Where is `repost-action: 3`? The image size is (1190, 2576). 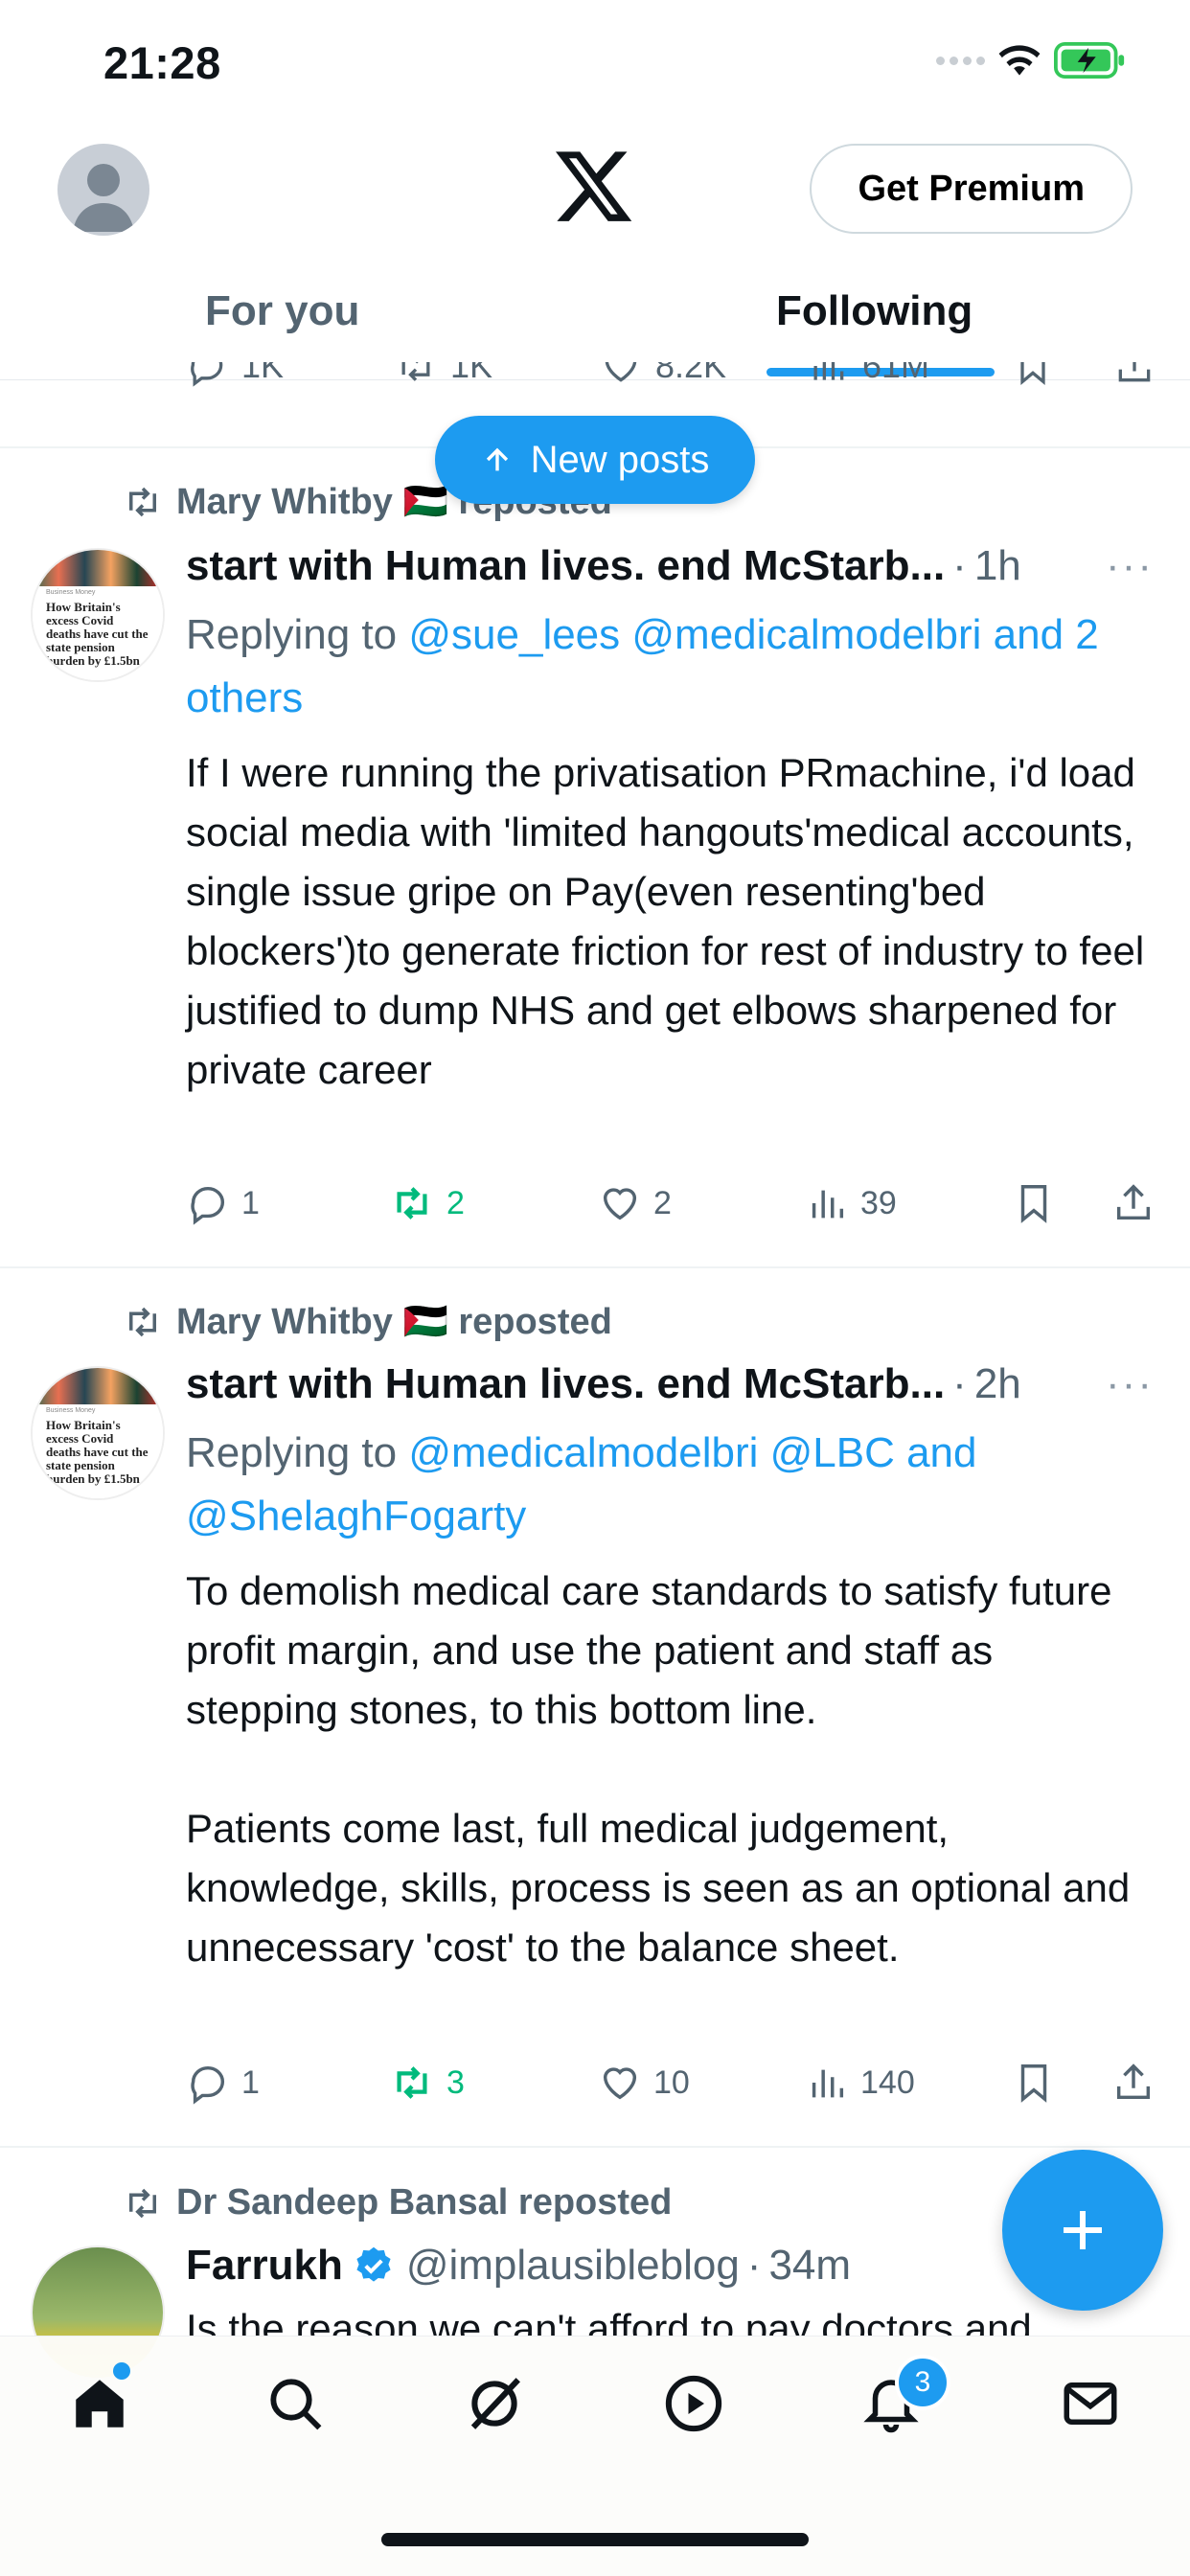
repost-action: 3 is located at coordinates (427, 2082).